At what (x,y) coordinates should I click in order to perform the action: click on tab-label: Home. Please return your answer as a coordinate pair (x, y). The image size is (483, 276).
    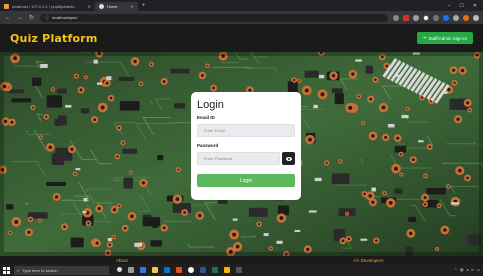
    Looking at the image, I should click on (112, 6).